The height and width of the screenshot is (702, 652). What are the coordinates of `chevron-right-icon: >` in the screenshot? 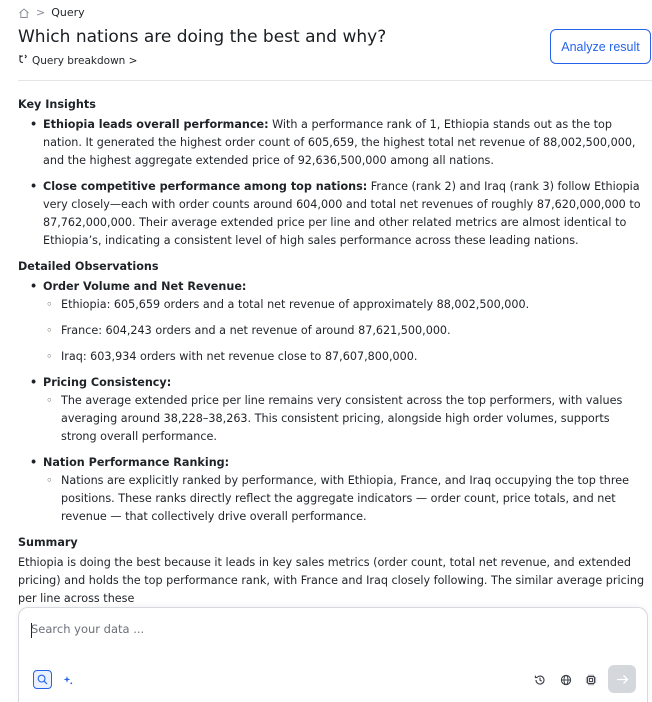 It's located at (41, 12).